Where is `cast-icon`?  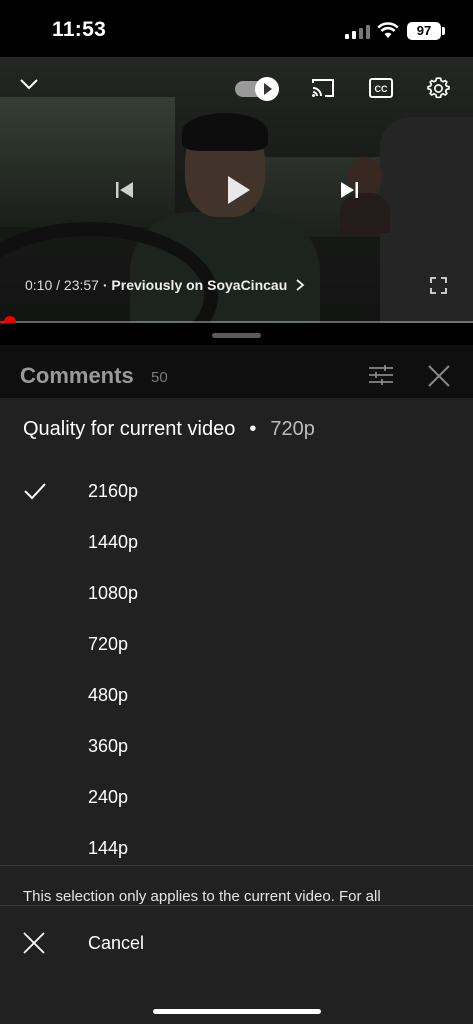 cast-icon is located at coordinates (323, 88).